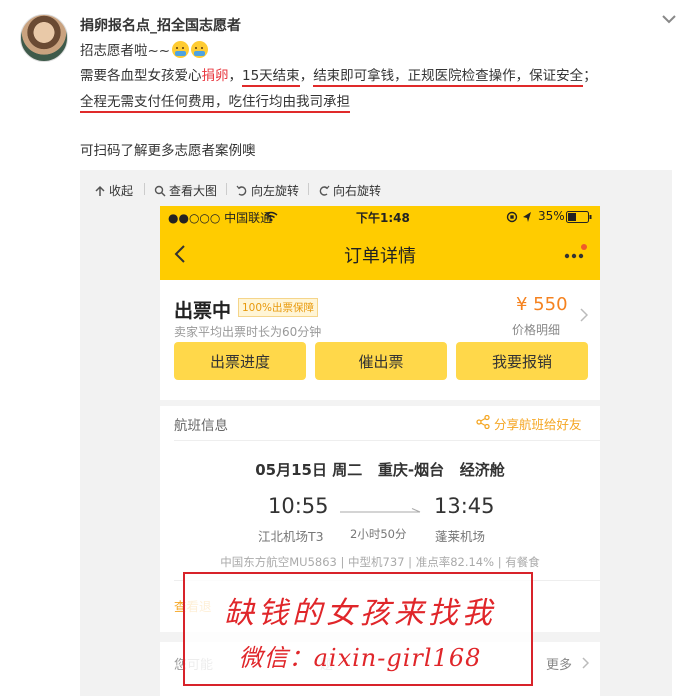  What do you see at coordinates (201, 426) in the screenshot?
I see `flight-info-label: 航班信息` at bounding box center [201, 426].